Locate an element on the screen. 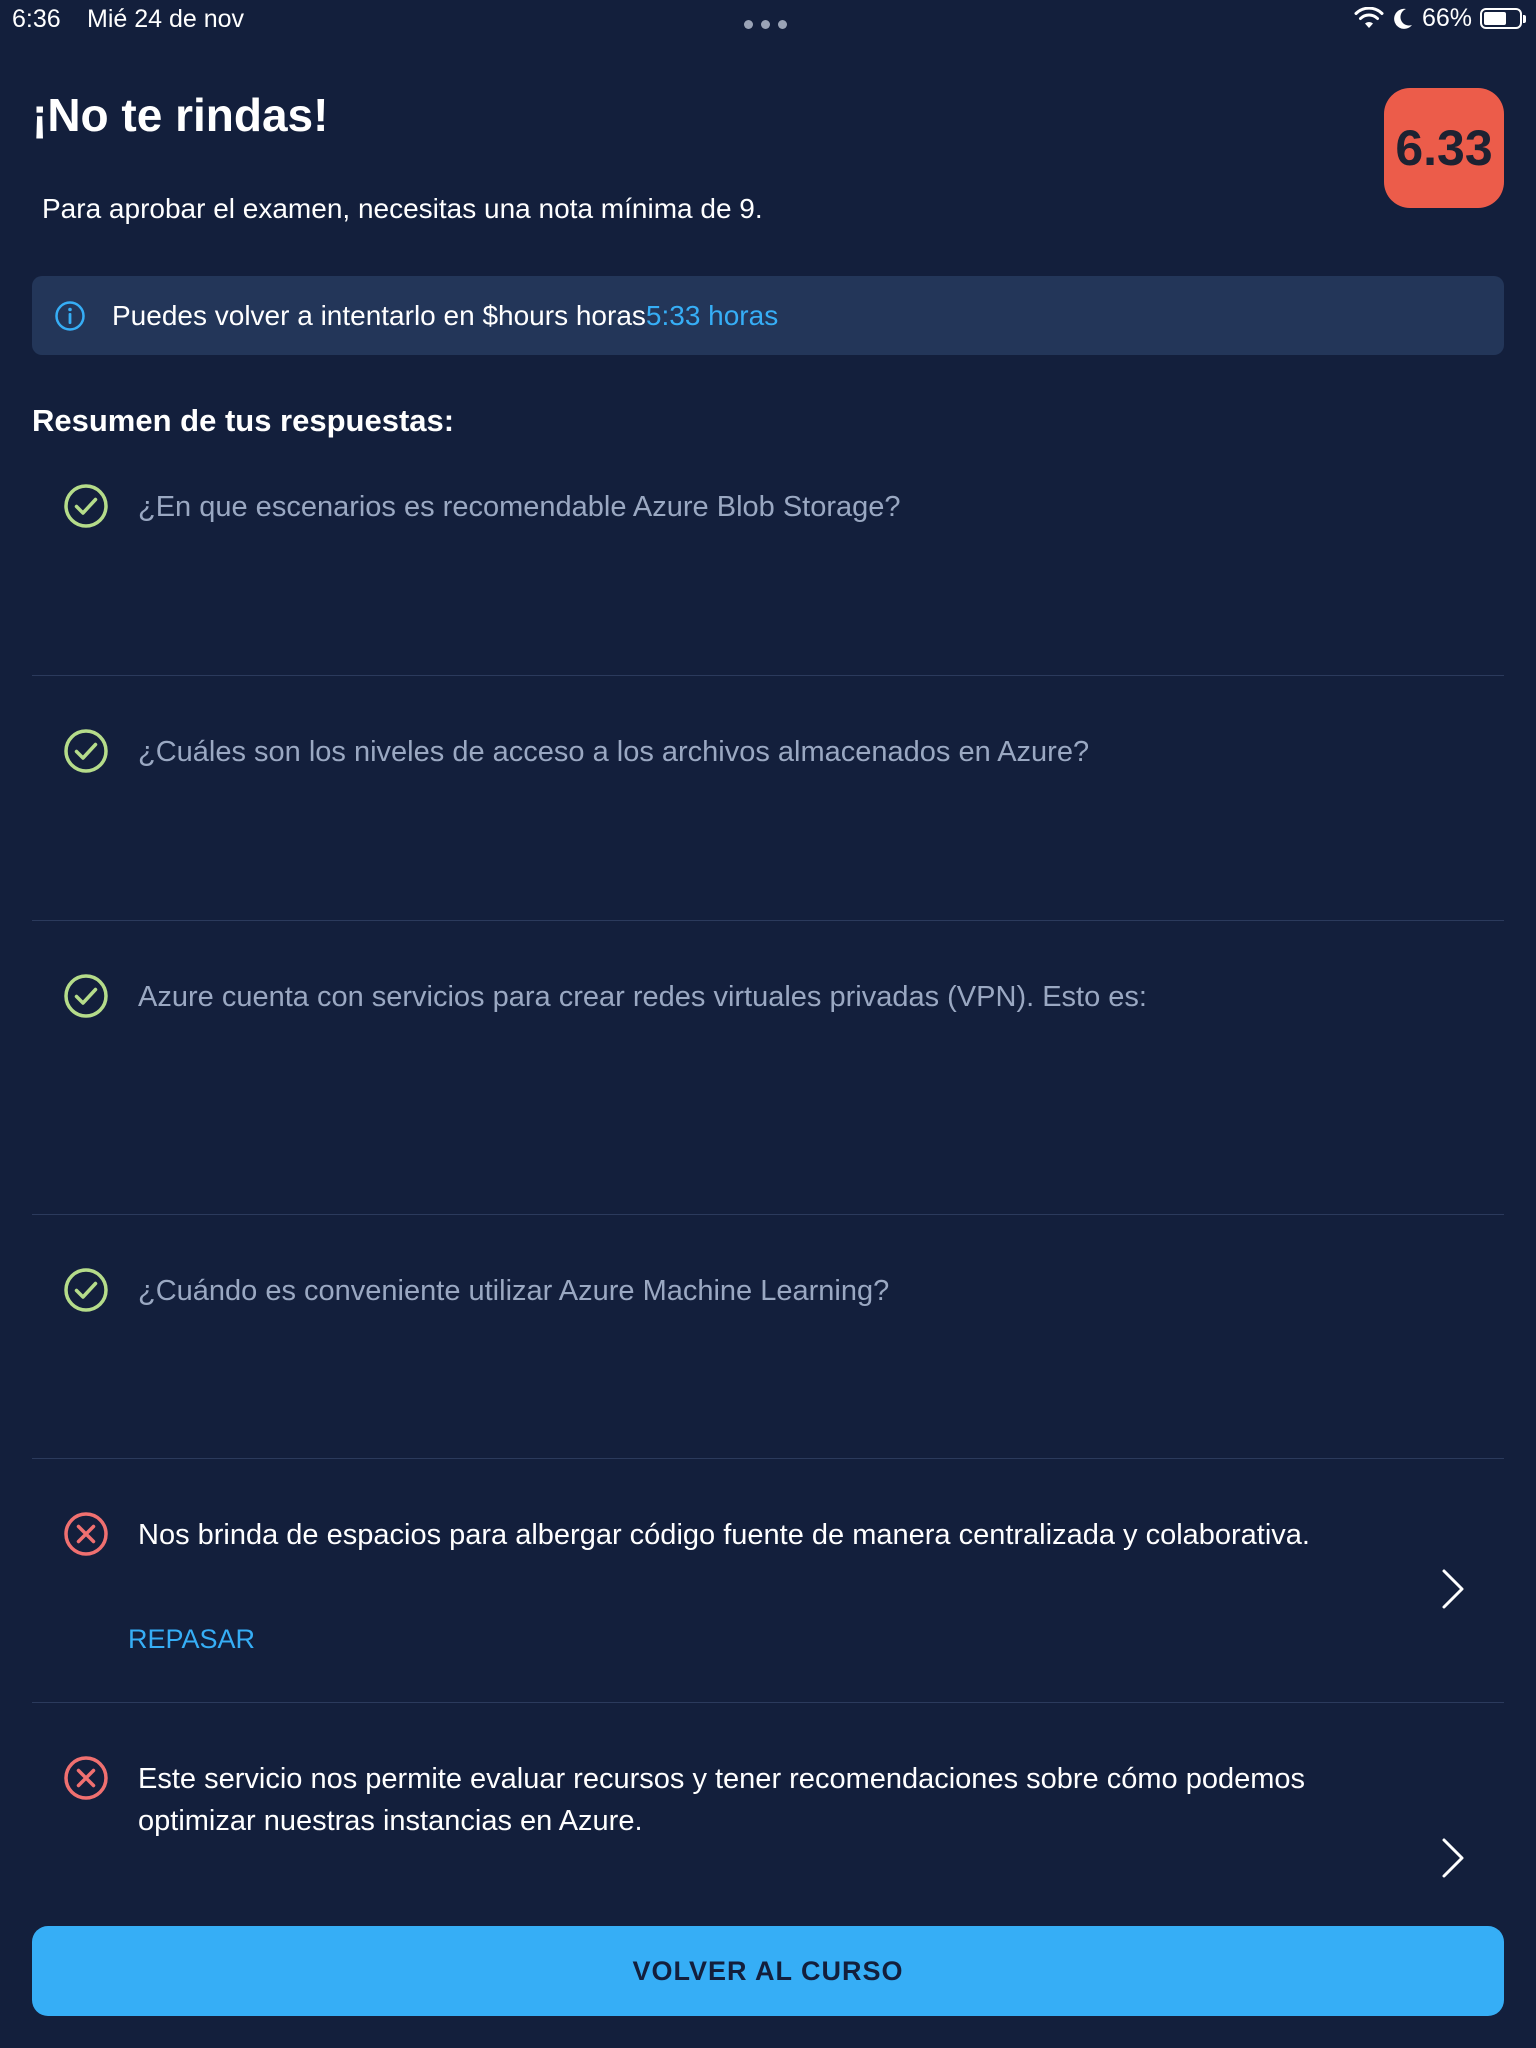 The image size is (1536, 2048). review-button: REPASAR is located at coordinates (191, 1639).